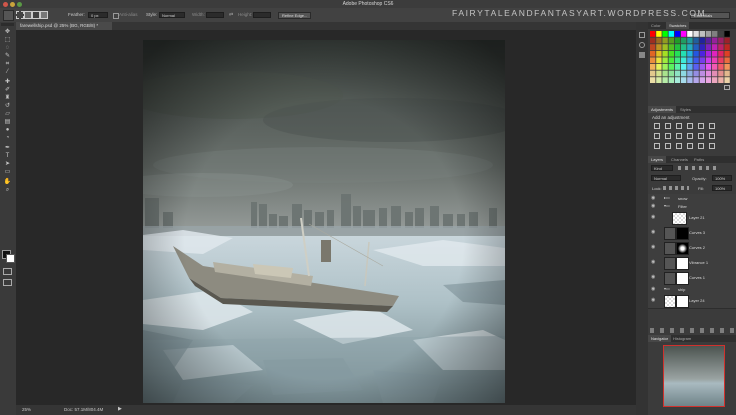 Image resolution: width=736 pixels, height=415 pixels. What do you see at coordinates (7, 182) in the screenshot?
I see `hand-tool-icon: ✋` at bounding box center [7, 182].